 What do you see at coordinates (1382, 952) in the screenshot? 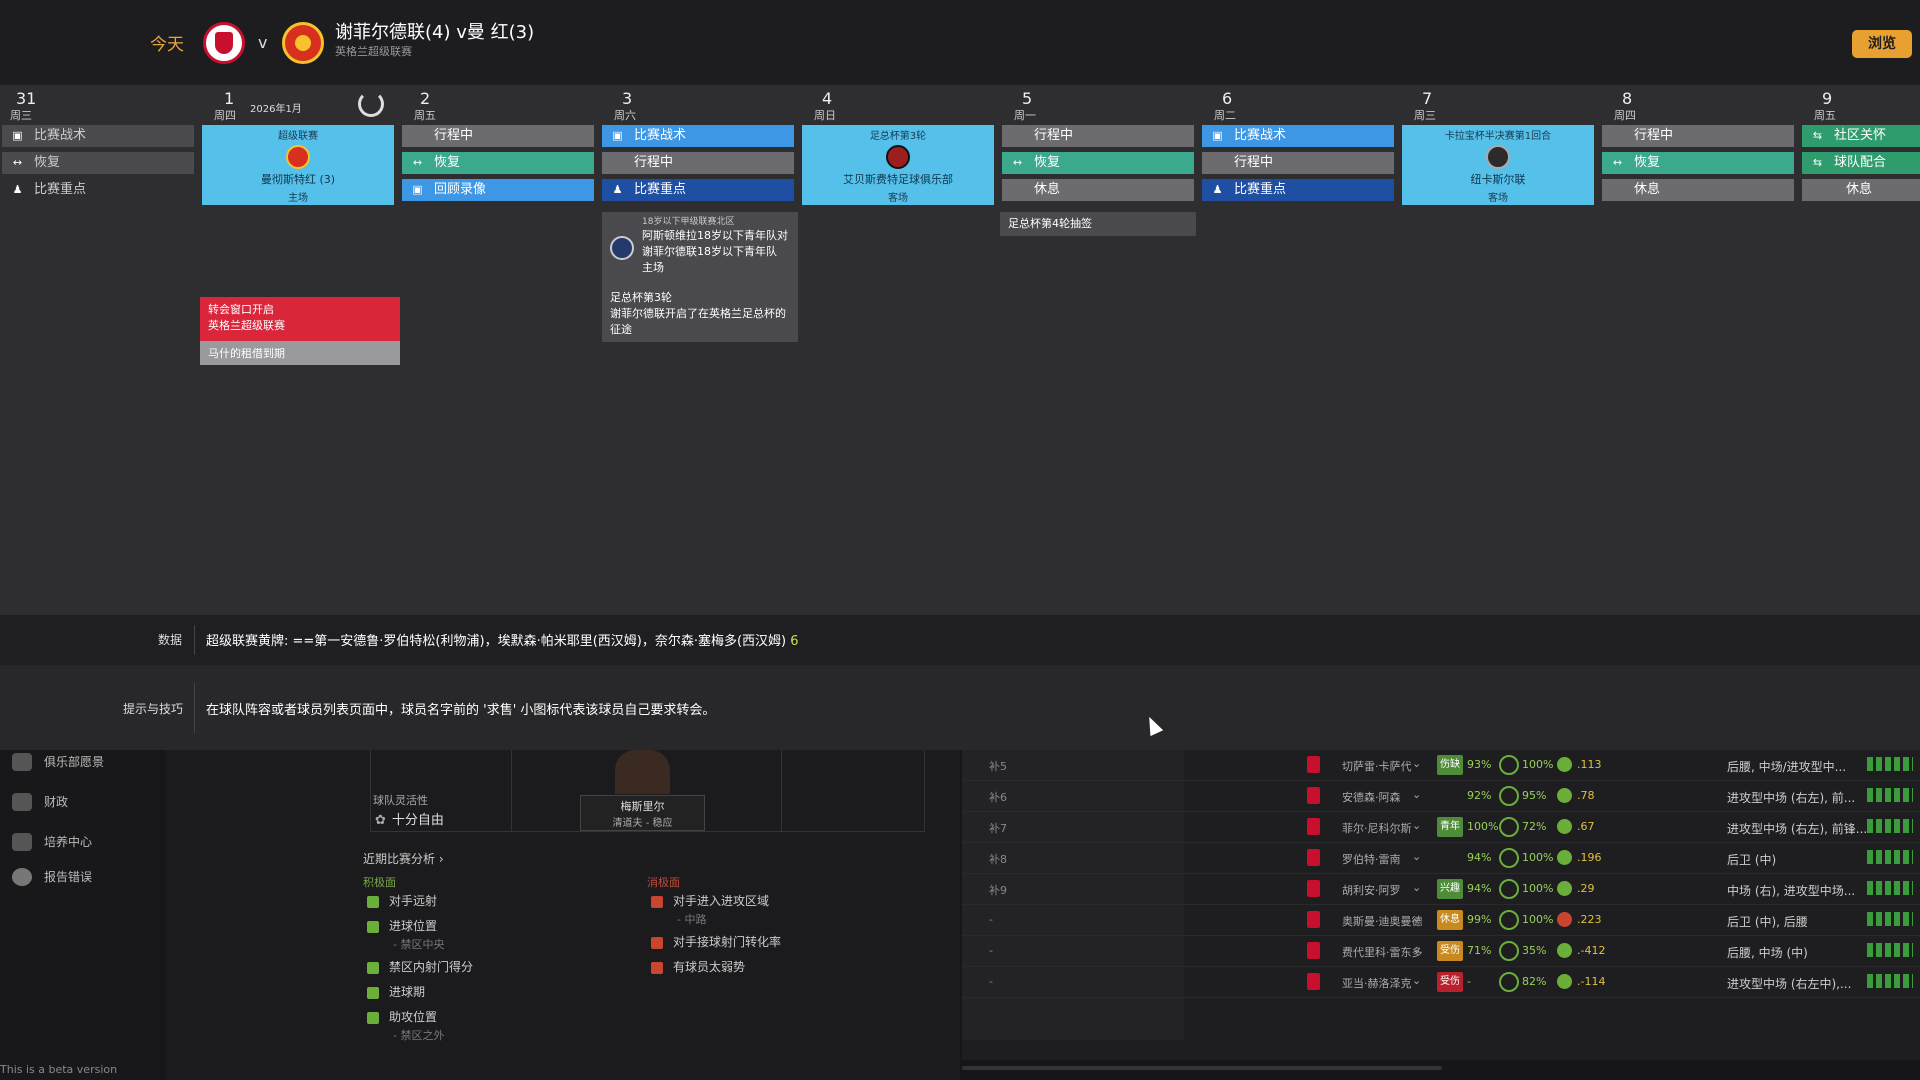
I see `player-name: 费代里科·雷东多` at bounding box center [1382, 952].